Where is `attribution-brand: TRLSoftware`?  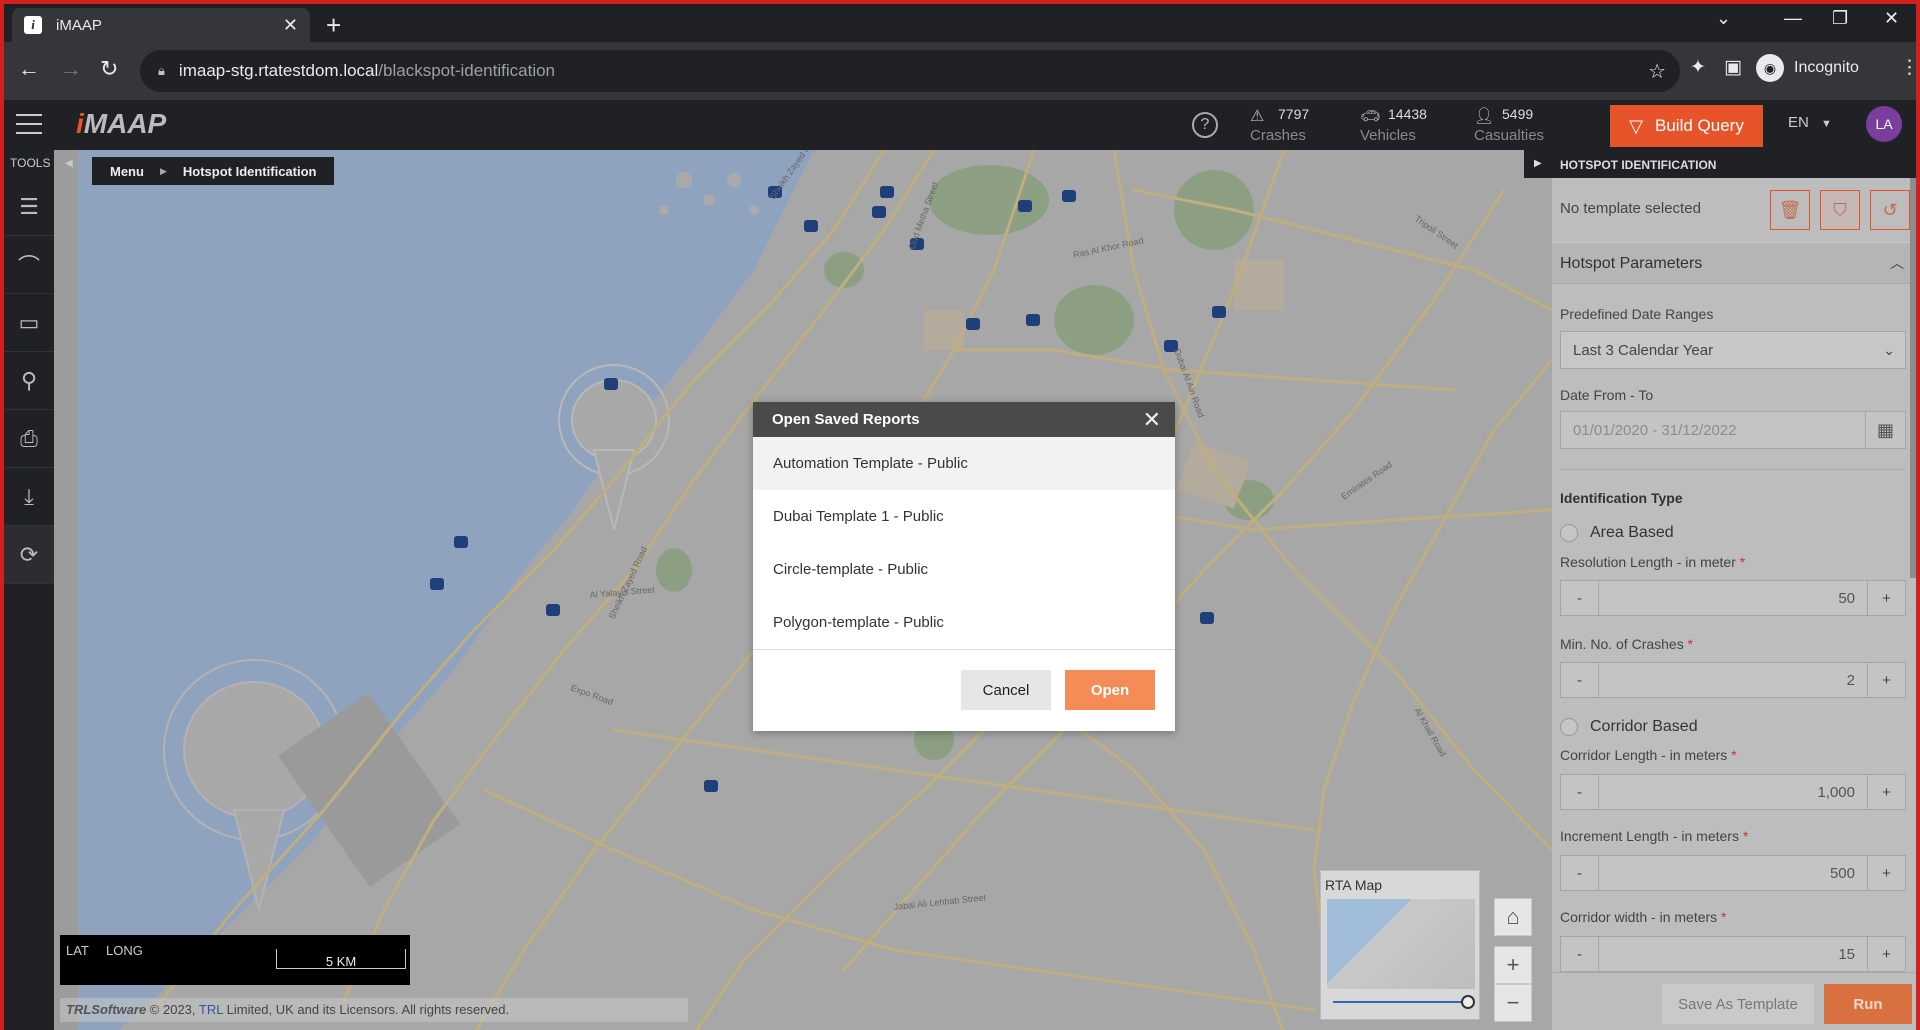 attribution-brand: TRLSoftware is located at coordinates (106, 1009).